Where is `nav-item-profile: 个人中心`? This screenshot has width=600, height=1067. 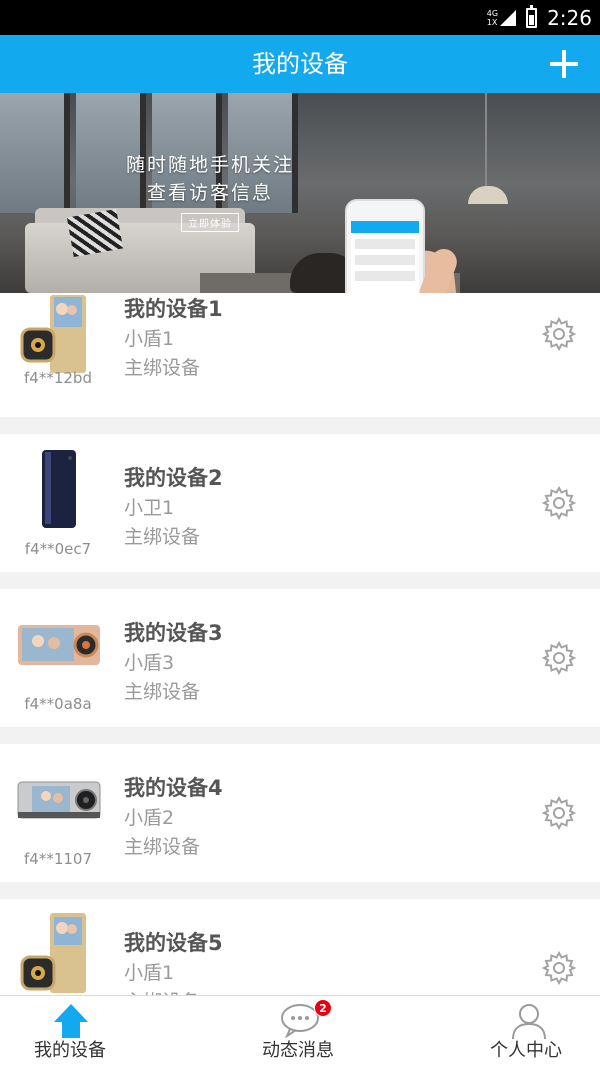 nav-item-profile: 个人中心 is located at coordinates (534, 1031).